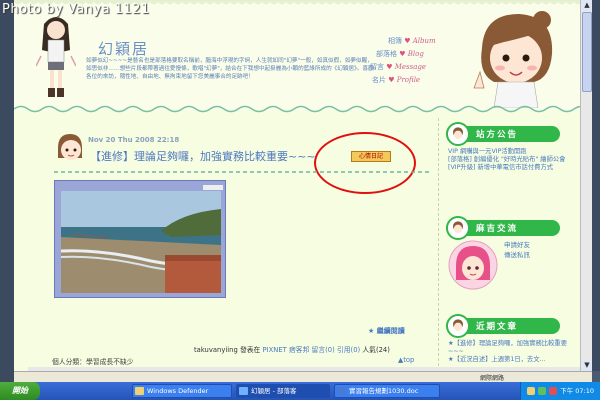 This screenshot has height=400, width=600. Describe the element at coordinates (243, 391) in the screenshot. I see `browser-icon` at that location.